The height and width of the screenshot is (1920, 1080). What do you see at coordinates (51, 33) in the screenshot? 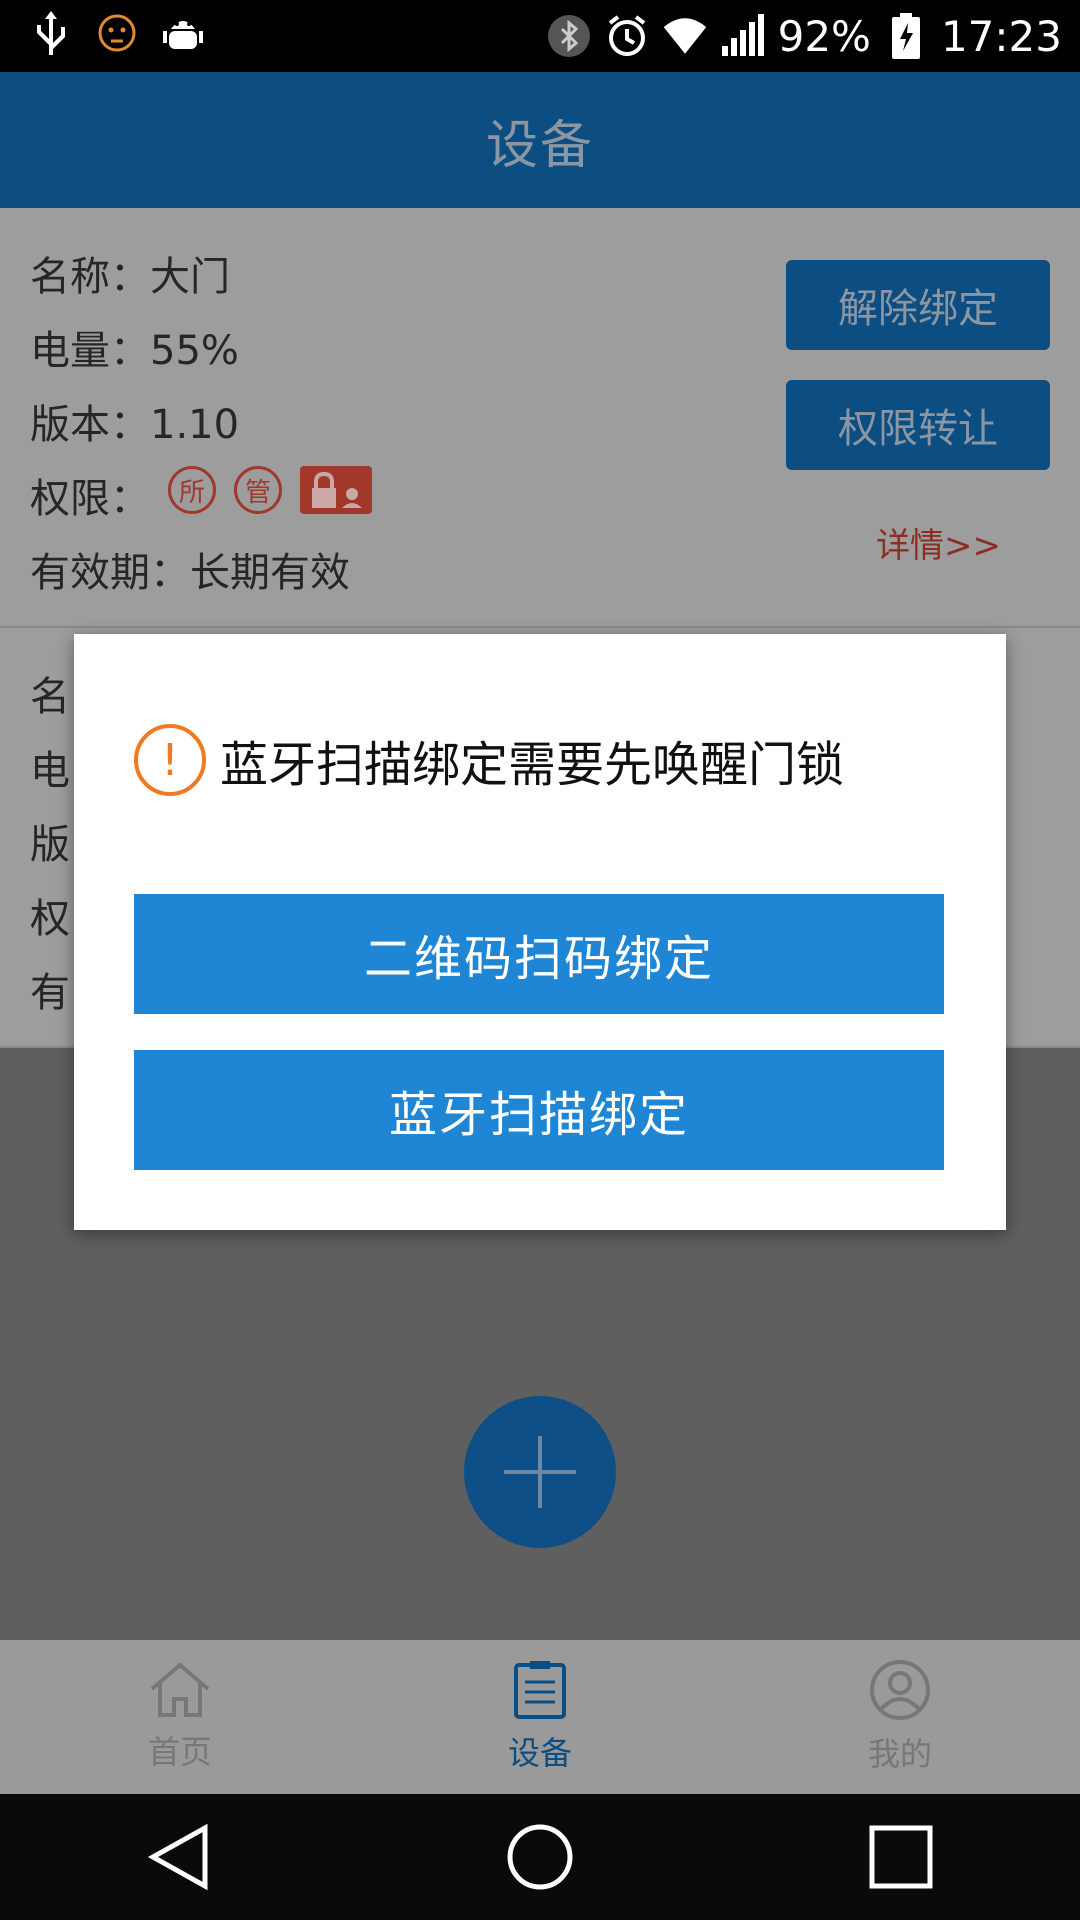
I see `usb-icon` at bounding box center [51, 33].